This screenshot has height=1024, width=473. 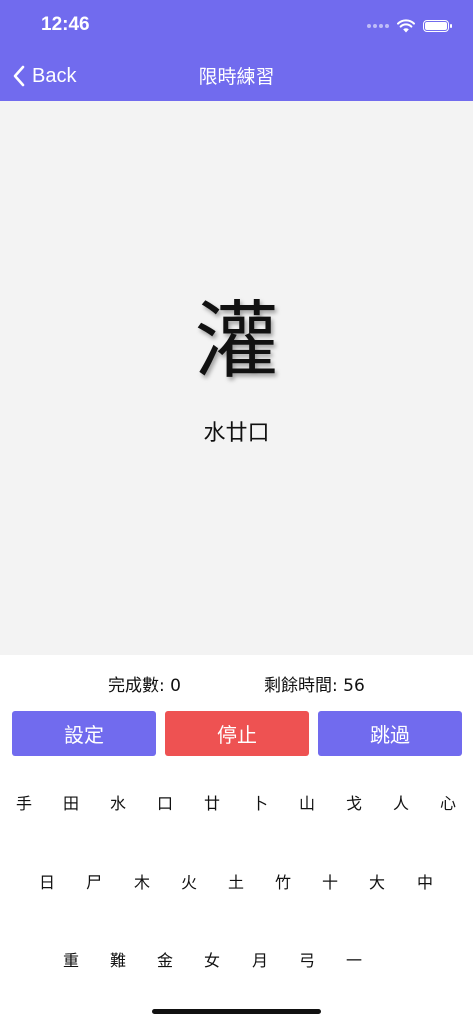 What do you see at coordinates (136, 686) in the screenshot?
I see `done-label: 完成數:` at bounding box center [136, 686].